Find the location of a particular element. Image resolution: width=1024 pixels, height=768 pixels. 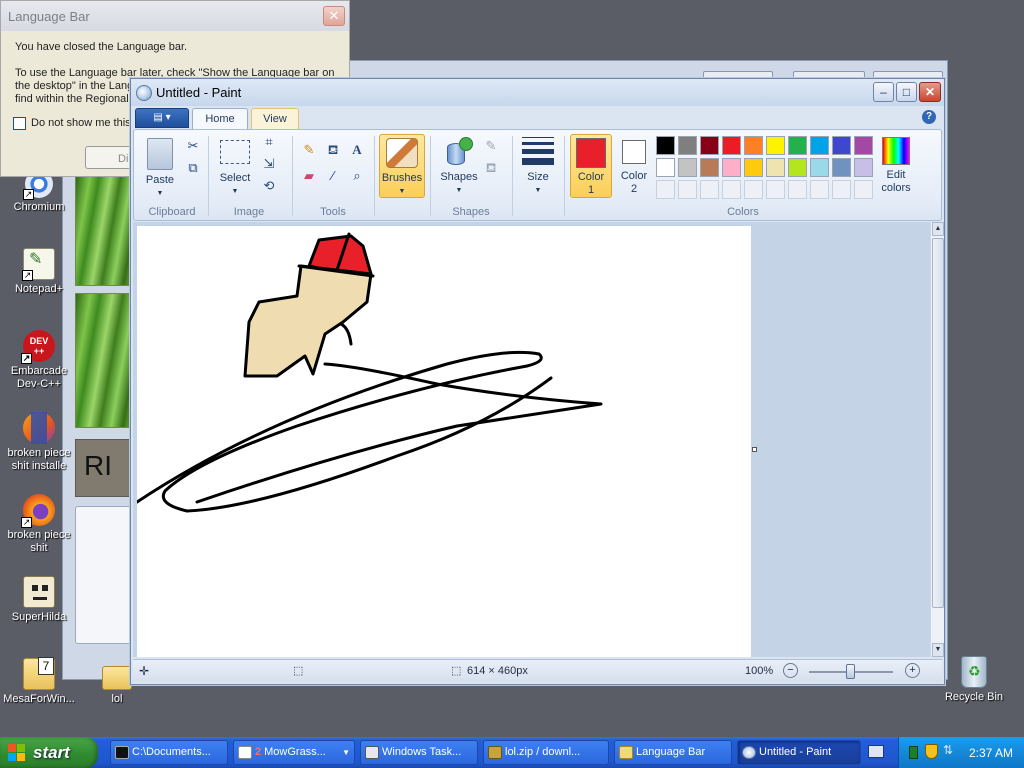

scroll-down-arrow-icon: ▼ is located at coordinates (938, 650).